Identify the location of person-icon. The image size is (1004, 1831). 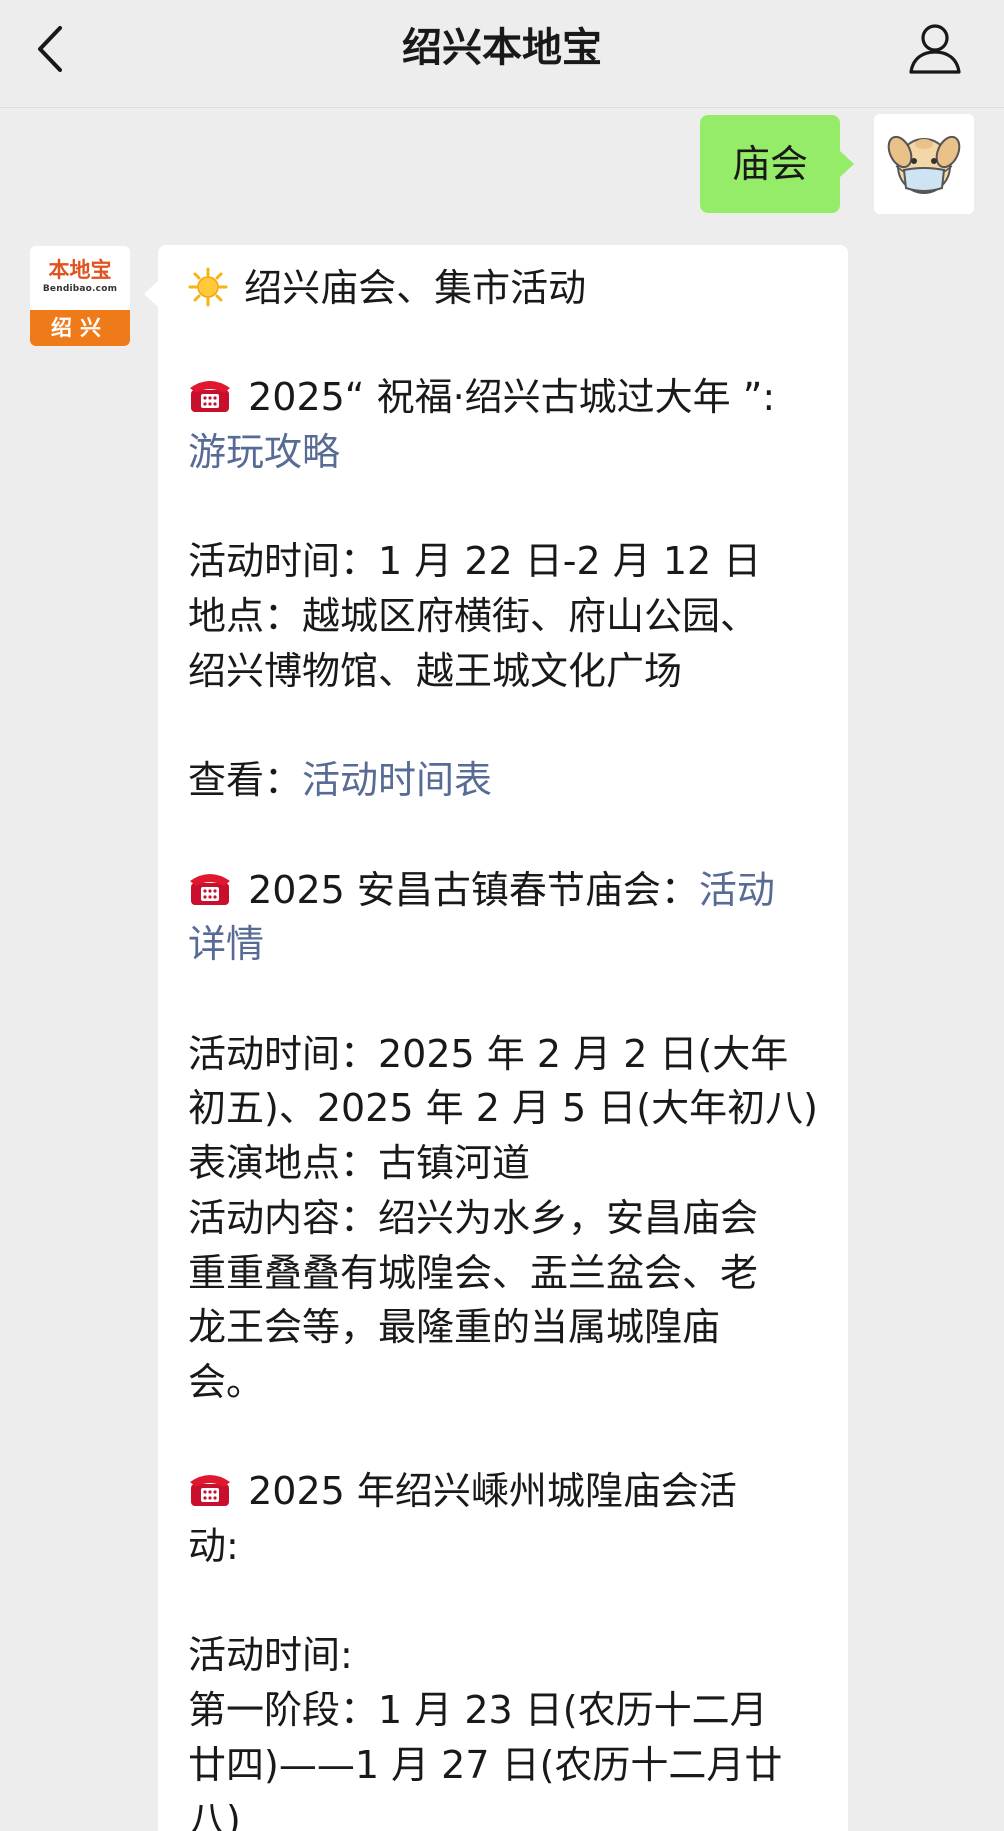
(935, 49).